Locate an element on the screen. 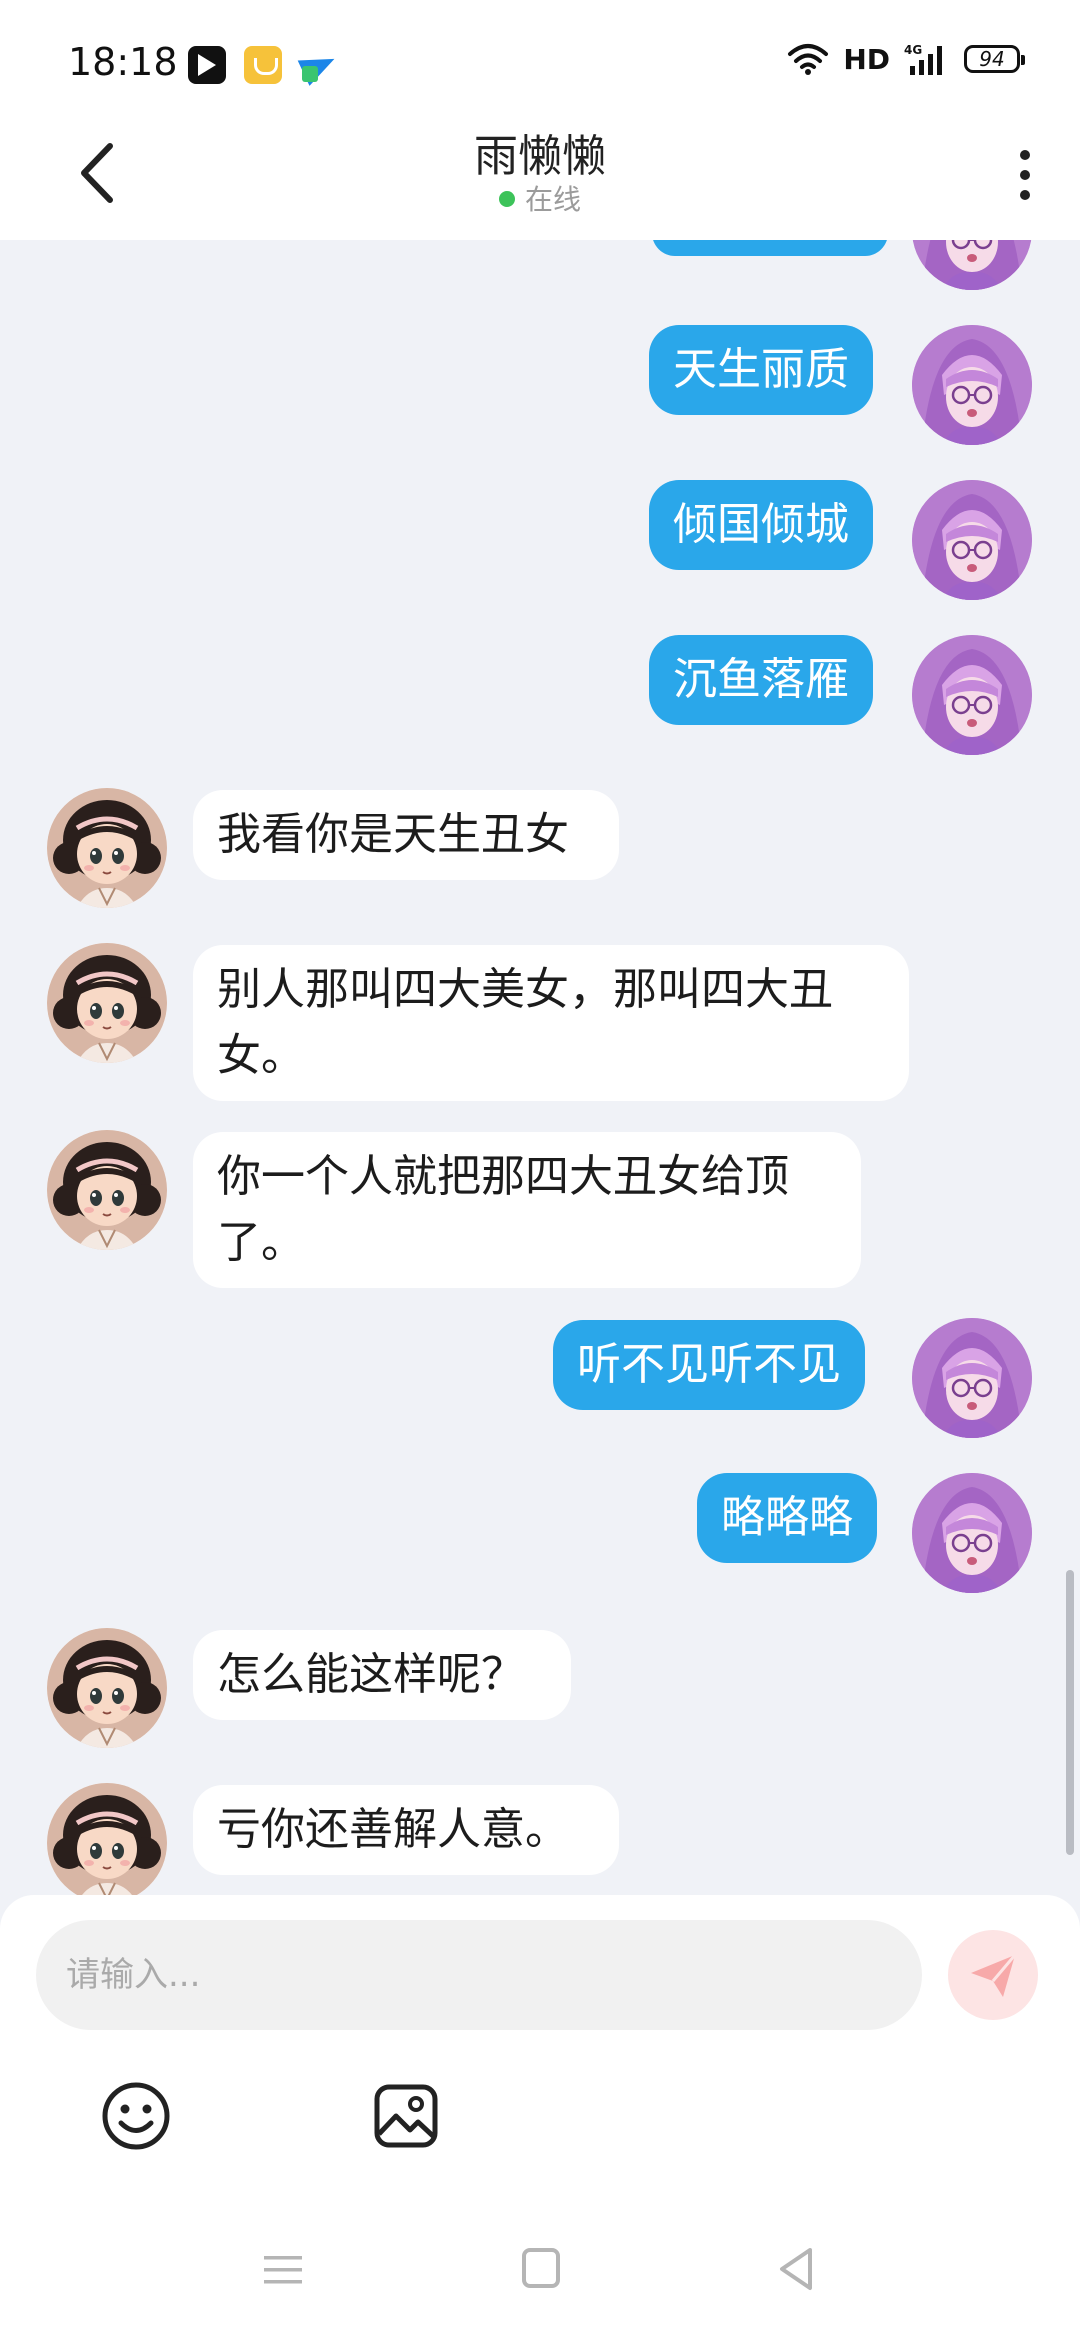 This screenshot has width=1080, height=2340. signal-label: 4G is located at coordinates (913, 50).